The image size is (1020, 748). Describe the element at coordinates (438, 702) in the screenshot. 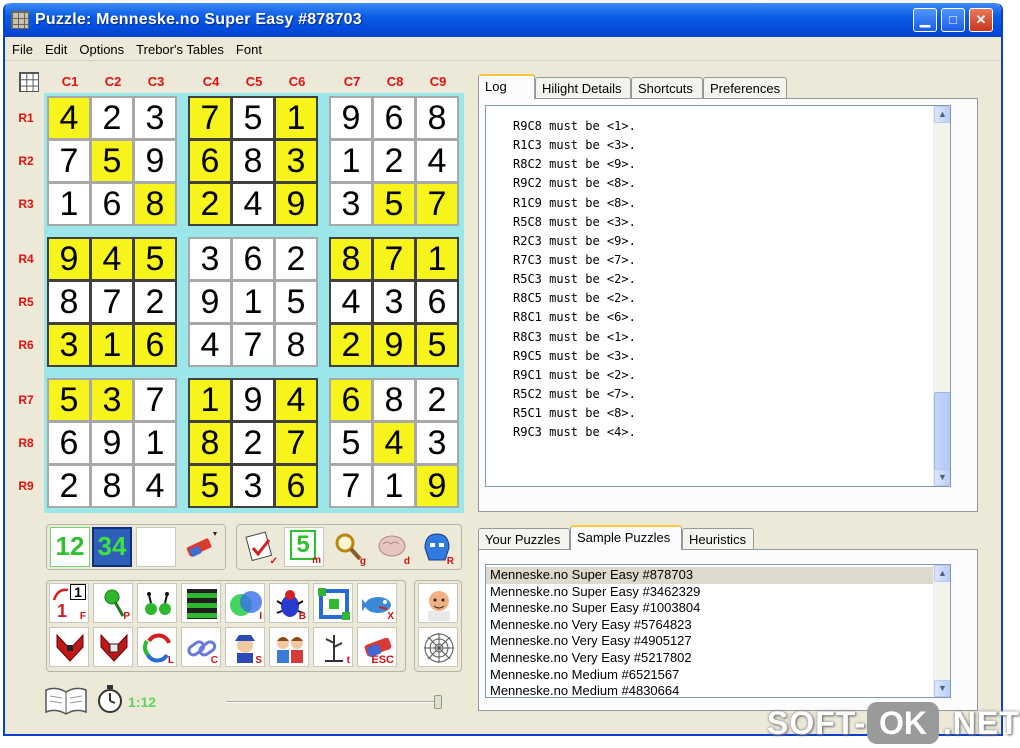

I see `speed-slider-thumb` at that location.